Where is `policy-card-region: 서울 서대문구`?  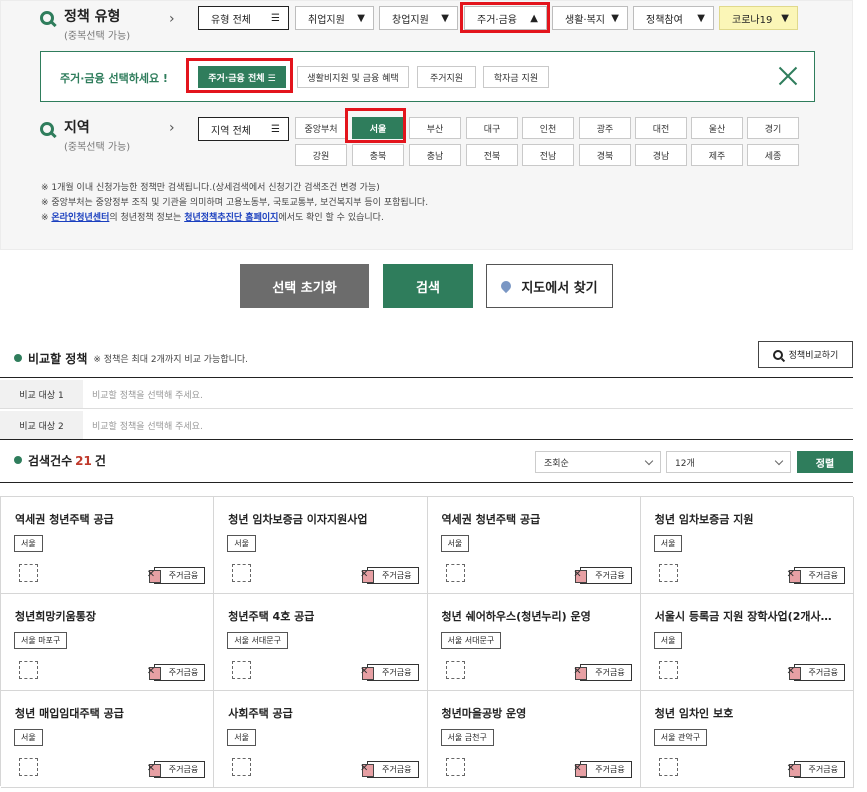
policy-card-region: 서울 서대문구 is located at coordinates (471, 640).